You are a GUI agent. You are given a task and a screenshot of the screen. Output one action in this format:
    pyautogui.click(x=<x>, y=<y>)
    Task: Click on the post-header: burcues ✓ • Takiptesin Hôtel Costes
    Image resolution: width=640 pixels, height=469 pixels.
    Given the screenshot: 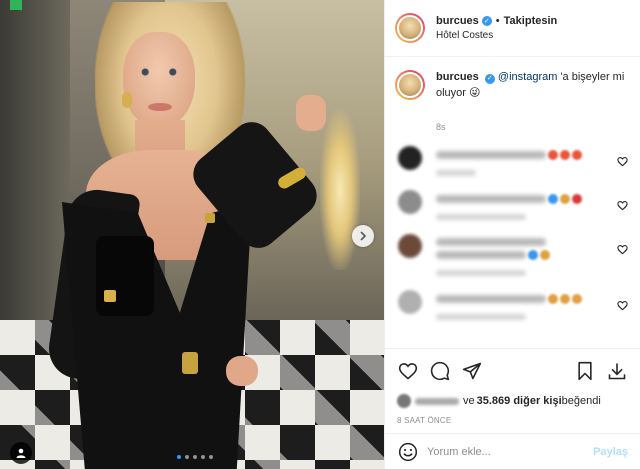 What is the action you would take?
    pyautogui.click(x=512, y=28)
    